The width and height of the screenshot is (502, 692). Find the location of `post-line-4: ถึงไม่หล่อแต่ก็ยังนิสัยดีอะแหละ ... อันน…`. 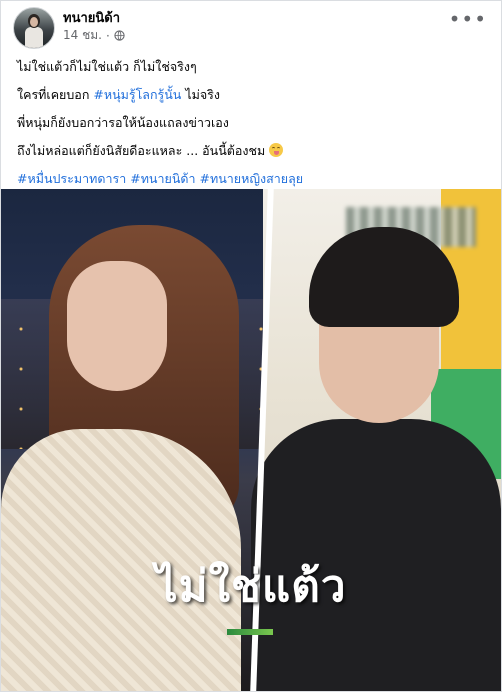

post-line-4: ถึงไม่หล่อแต่ก็ยังนิสัยดีอะแหละ ... อันน… is located at coordinates (251, 150).